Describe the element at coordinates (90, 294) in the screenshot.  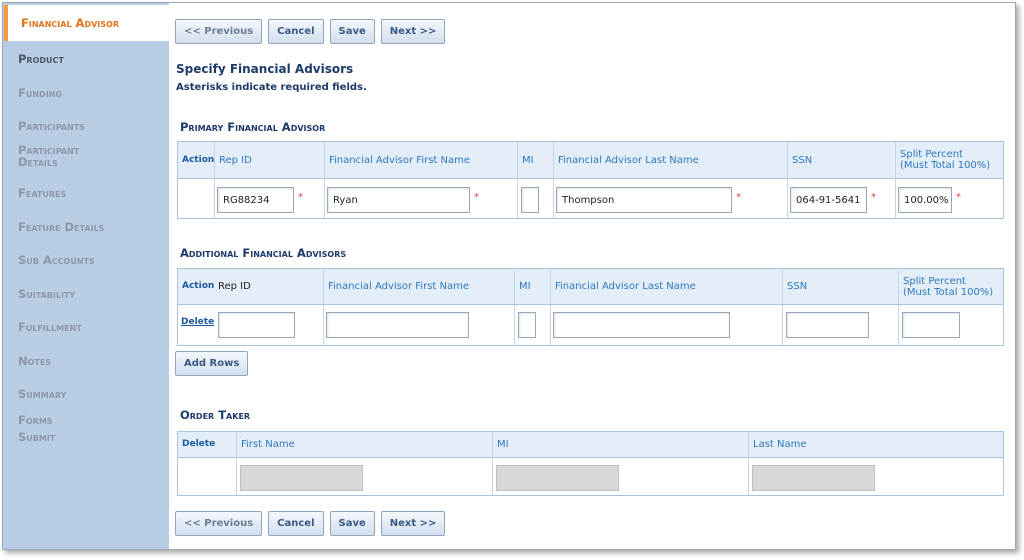
I see `sidebar-item-suitability: Suitability` at that location.